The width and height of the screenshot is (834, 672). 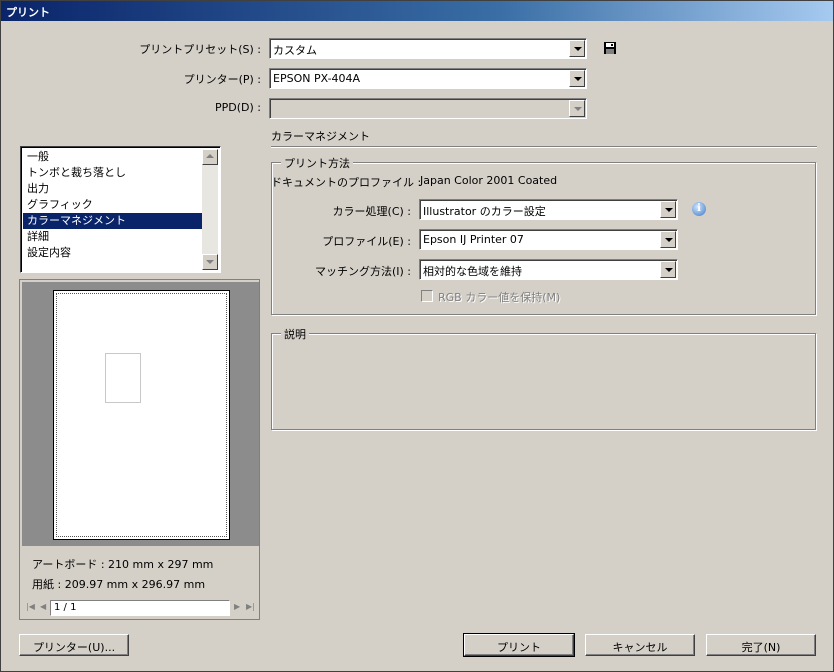 What do you see at coordinates (30, 606) in the screenshot?
I see `first-page-icon: |◀` at bounding box center [30, 606].